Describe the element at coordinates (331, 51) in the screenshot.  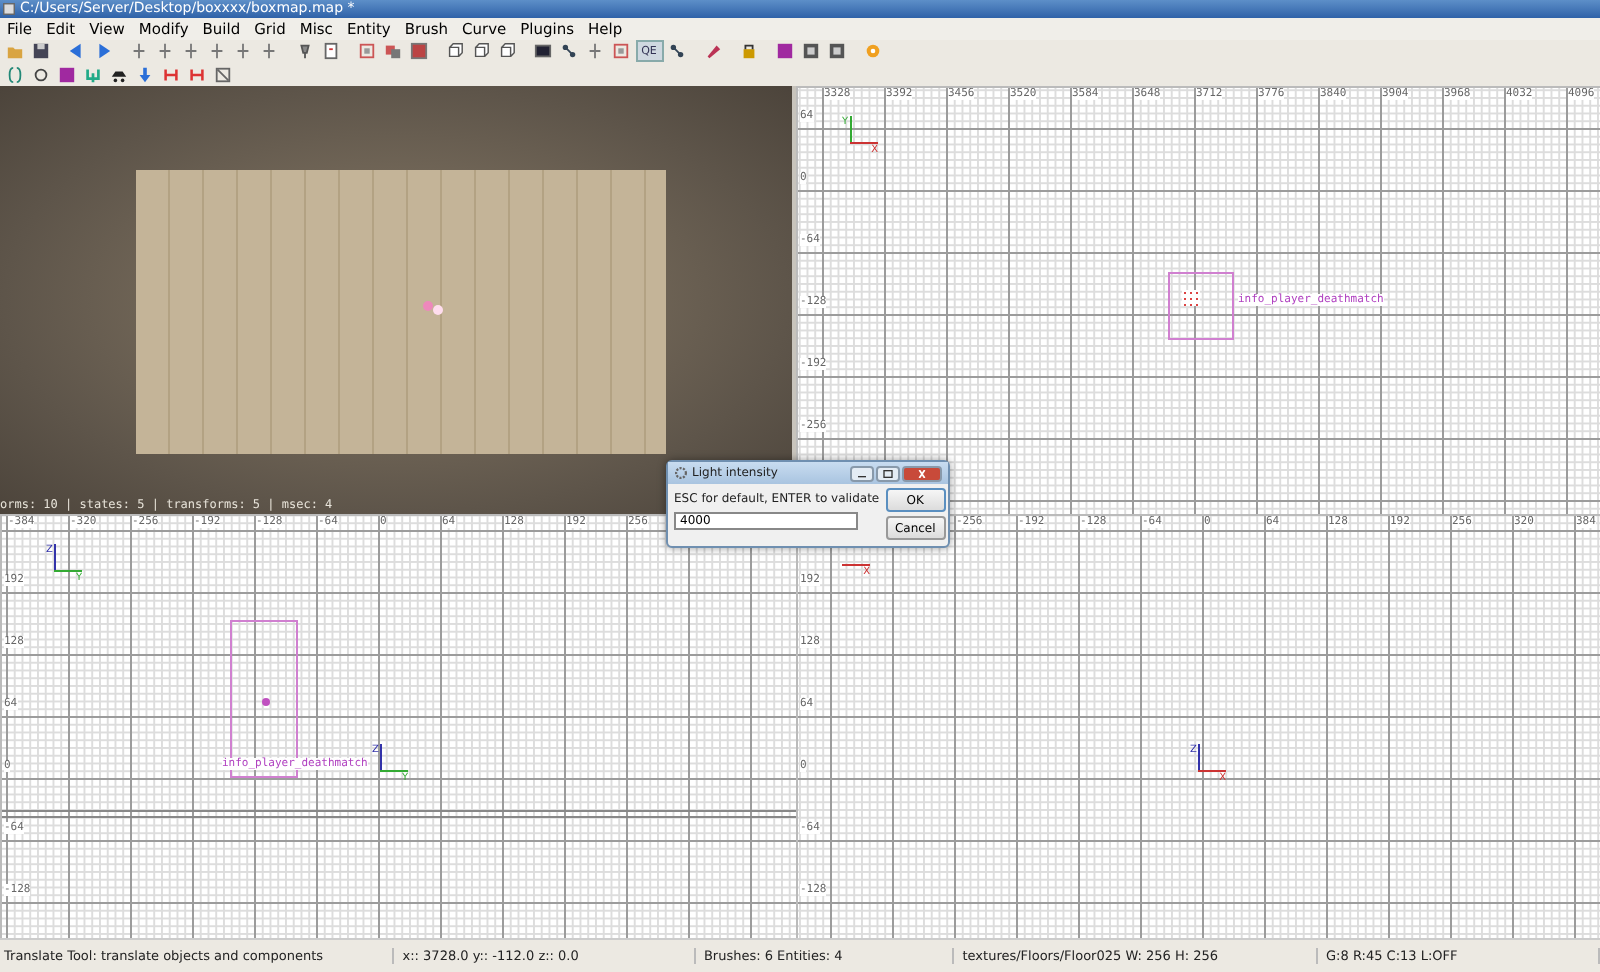
I see `page-icon` at that location.